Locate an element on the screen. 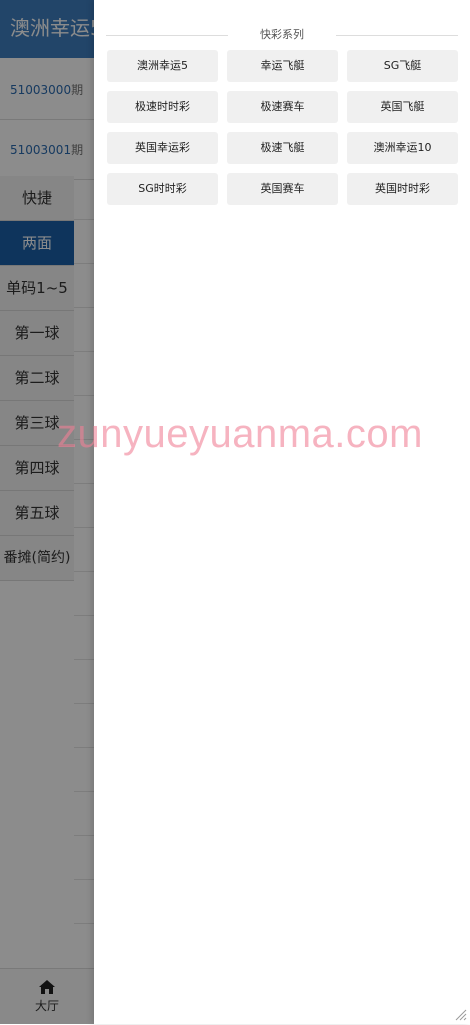  game-button: 英国赛车 is located at coordinates (282, 189).